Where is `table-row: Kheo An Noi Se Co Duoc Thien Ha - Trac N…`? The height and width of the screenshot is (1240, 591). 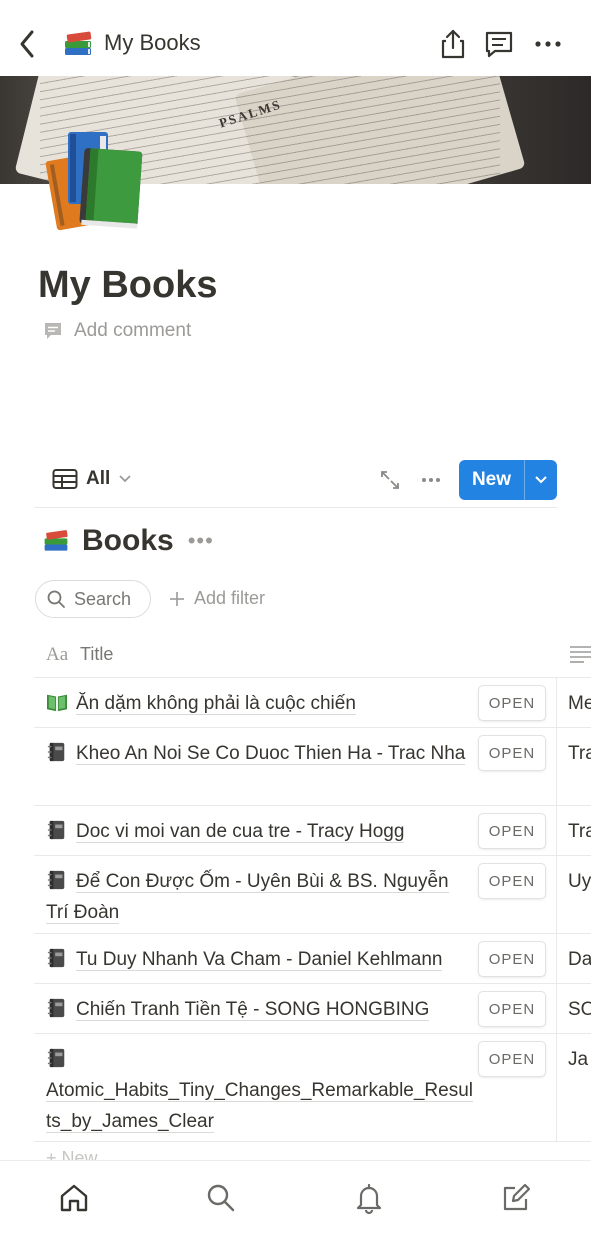
table-row: Kheo An Noi Se Co Duoc Thien Ha - Trac N… is located at coordinates (312, 767).